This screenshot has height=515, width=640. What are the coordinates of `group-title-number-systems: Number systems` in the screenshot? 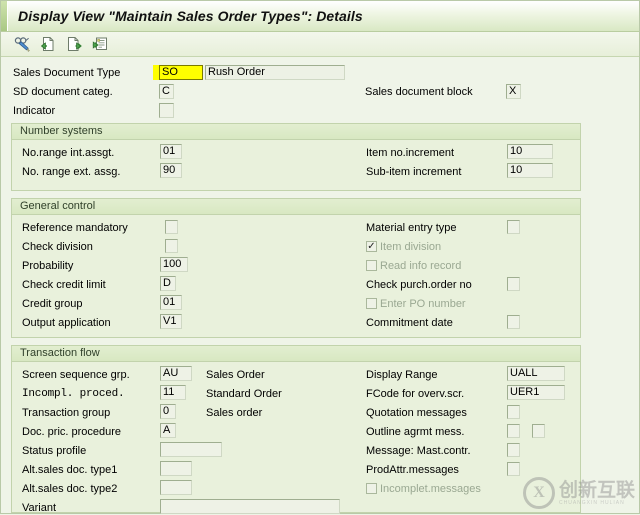 It's located at (296, 132).